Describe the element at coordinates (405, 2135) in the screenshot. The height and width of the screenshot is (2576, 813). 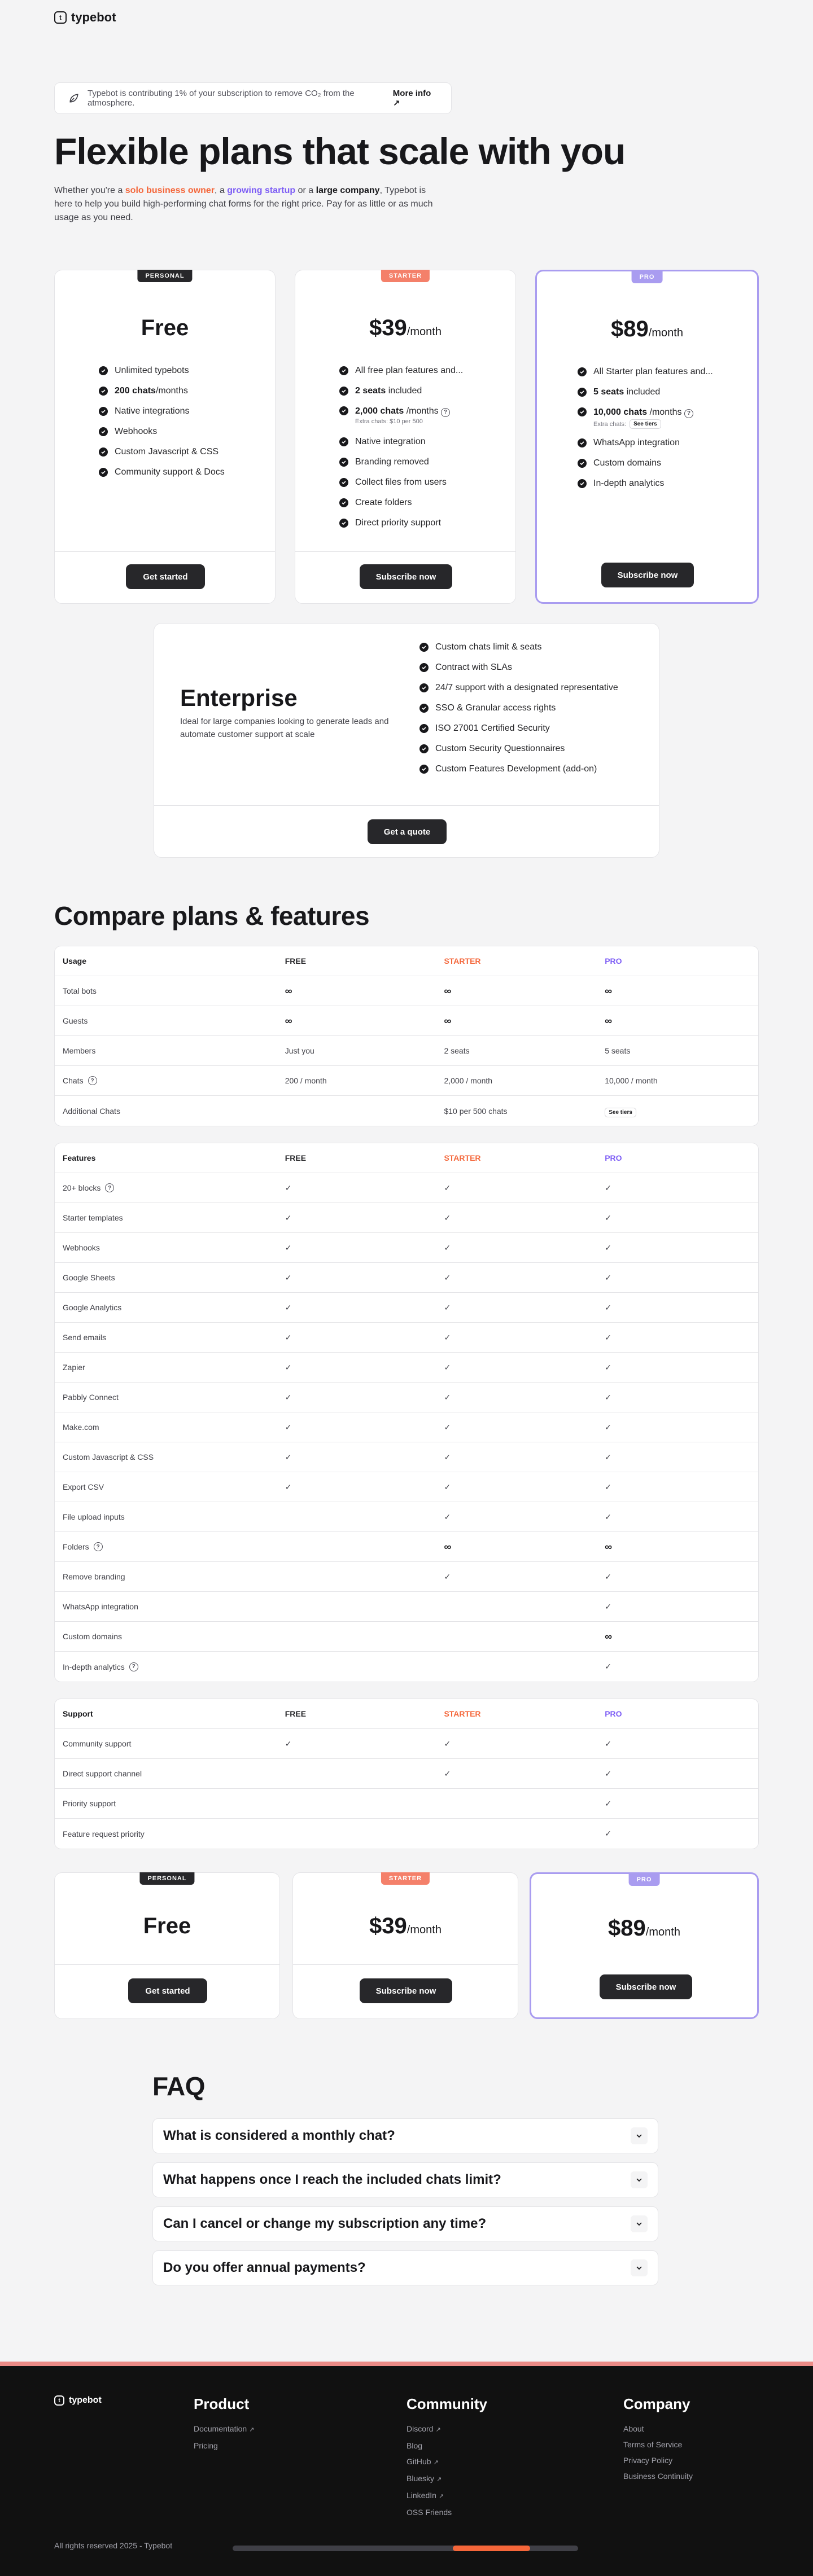
I see `faq-item: What is considered a monthly chat?` at that location.